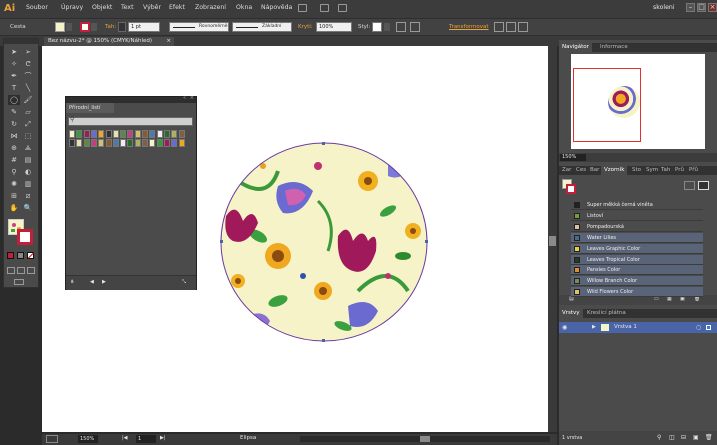 This screenshot has width=717, height=445. Describe the element at coordinates (52, 439) in the screenshot. I see `status-icon` at that location.